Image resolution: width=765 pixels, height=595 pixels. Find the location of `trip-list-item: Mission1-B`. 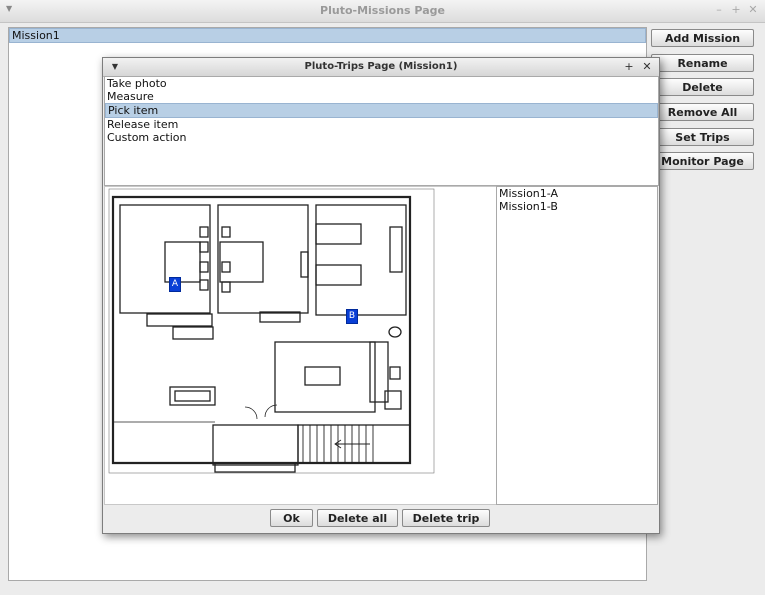

trip-list-item: Mission1-B is located at coordinates (577, 206).